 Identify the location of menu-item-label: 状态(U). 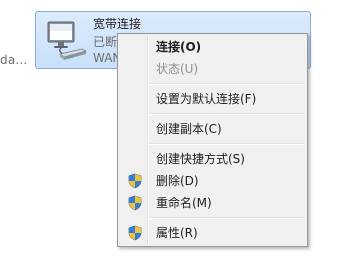
(177, 69).